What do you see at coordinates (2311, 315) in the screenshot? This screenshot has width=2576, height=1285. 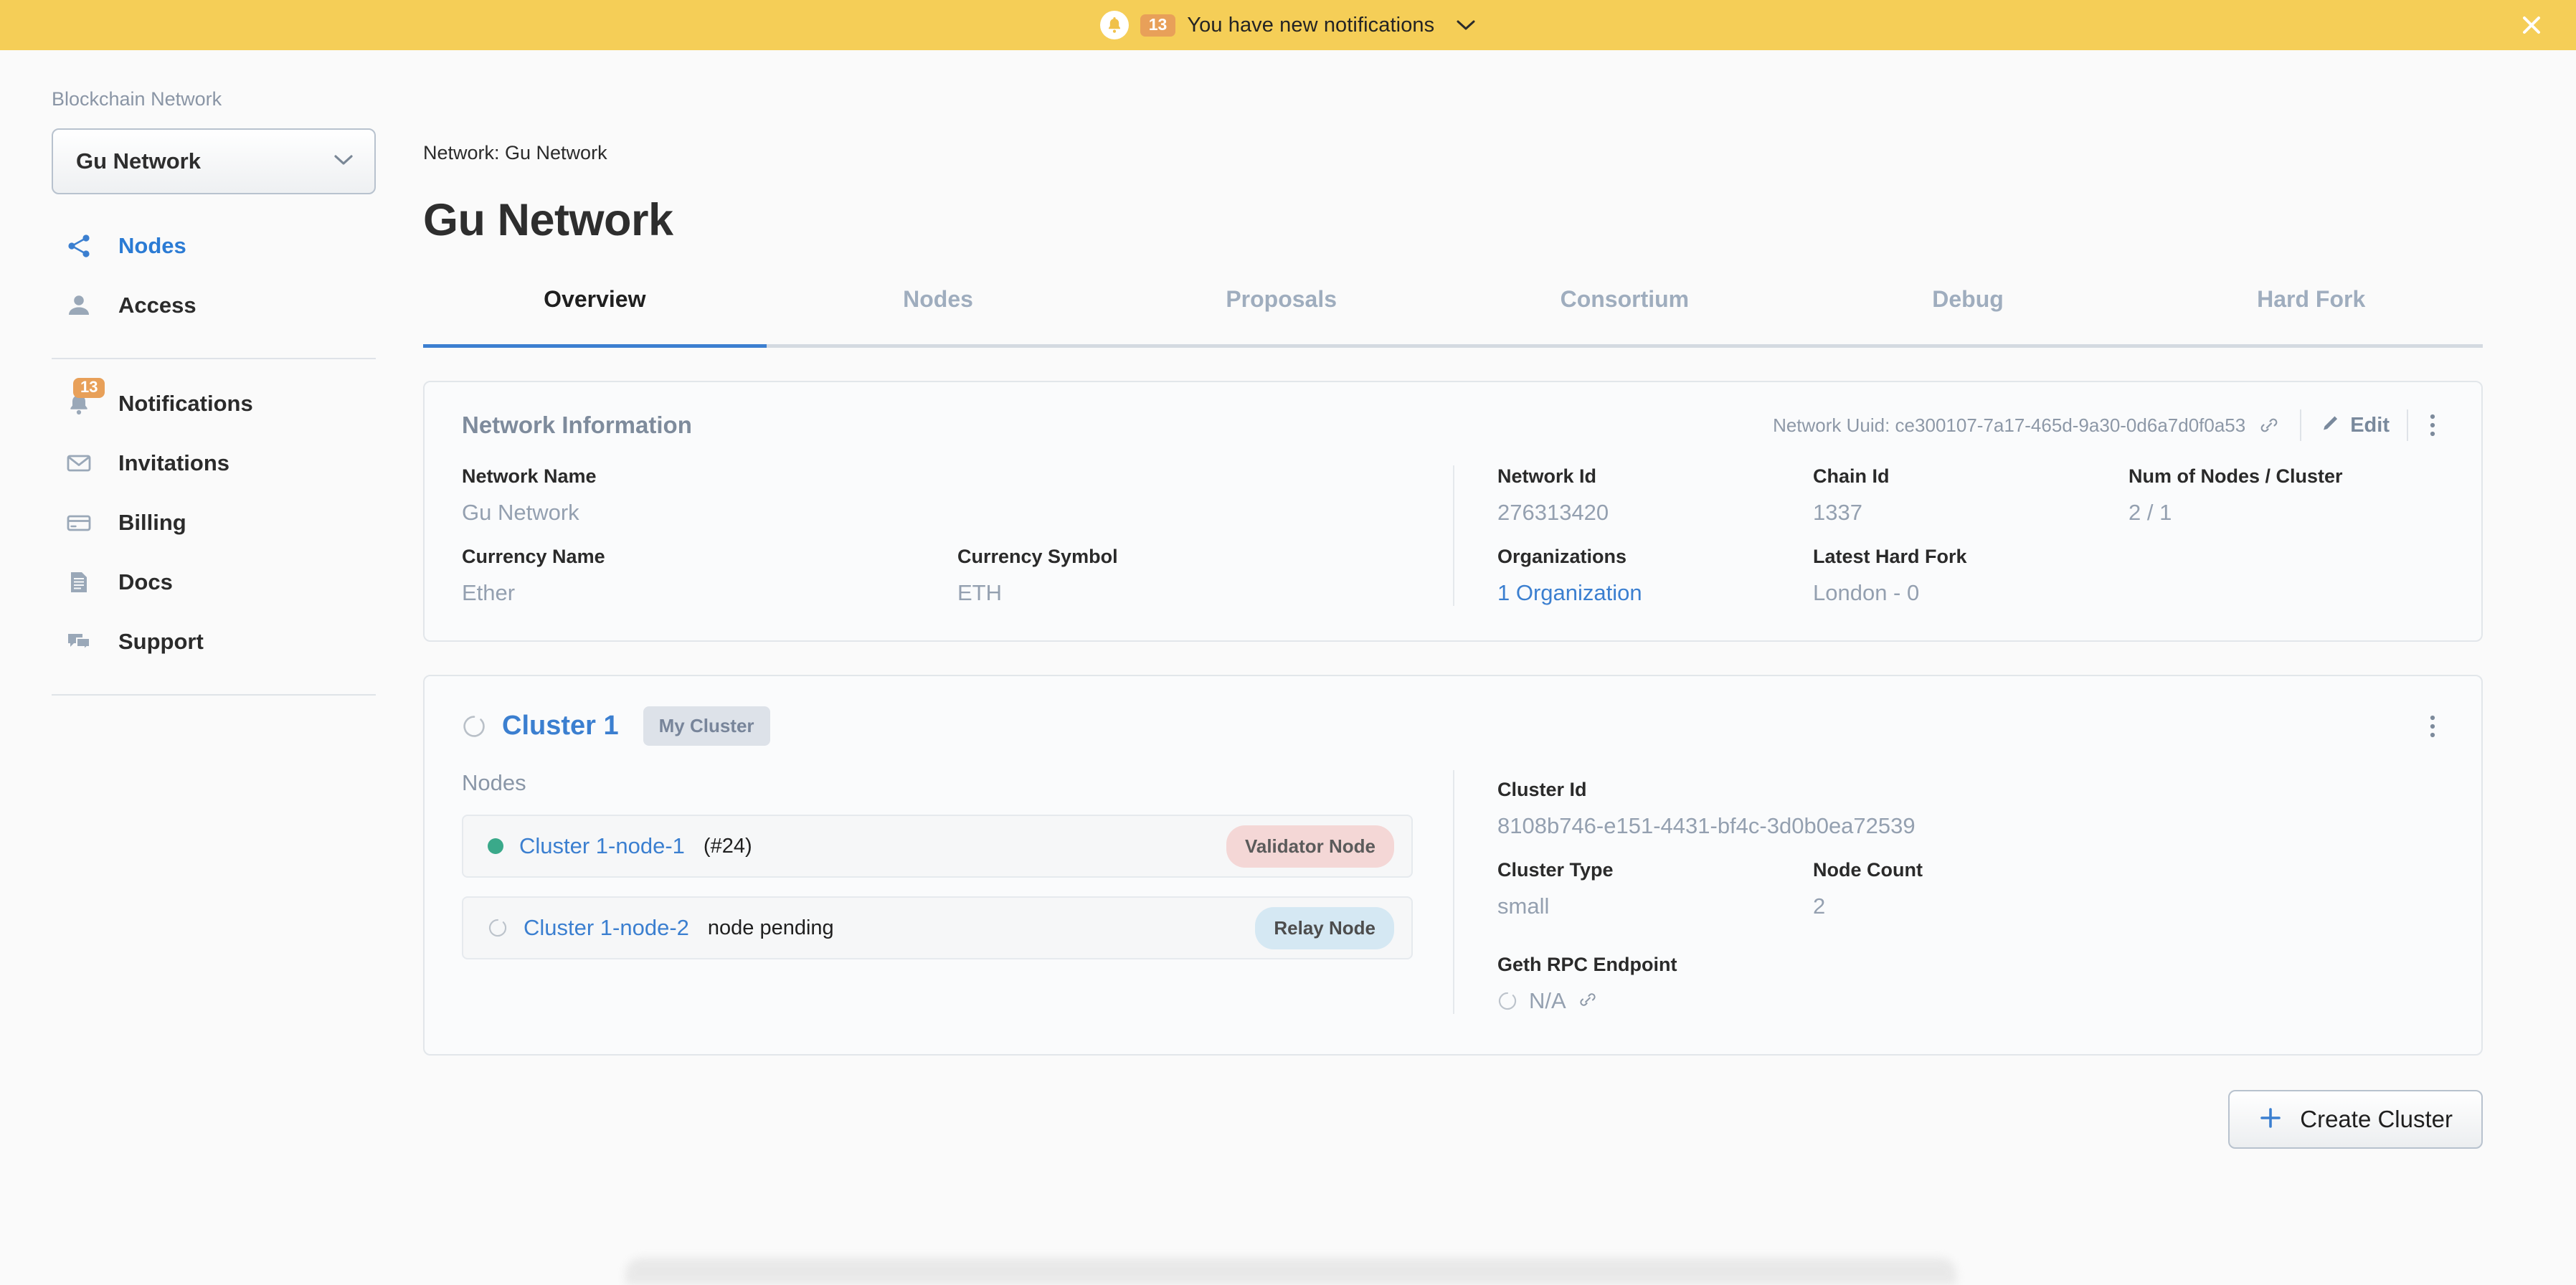 I see `tab-hard-fork: Hard Fork` at bounding box center [2311, 315].